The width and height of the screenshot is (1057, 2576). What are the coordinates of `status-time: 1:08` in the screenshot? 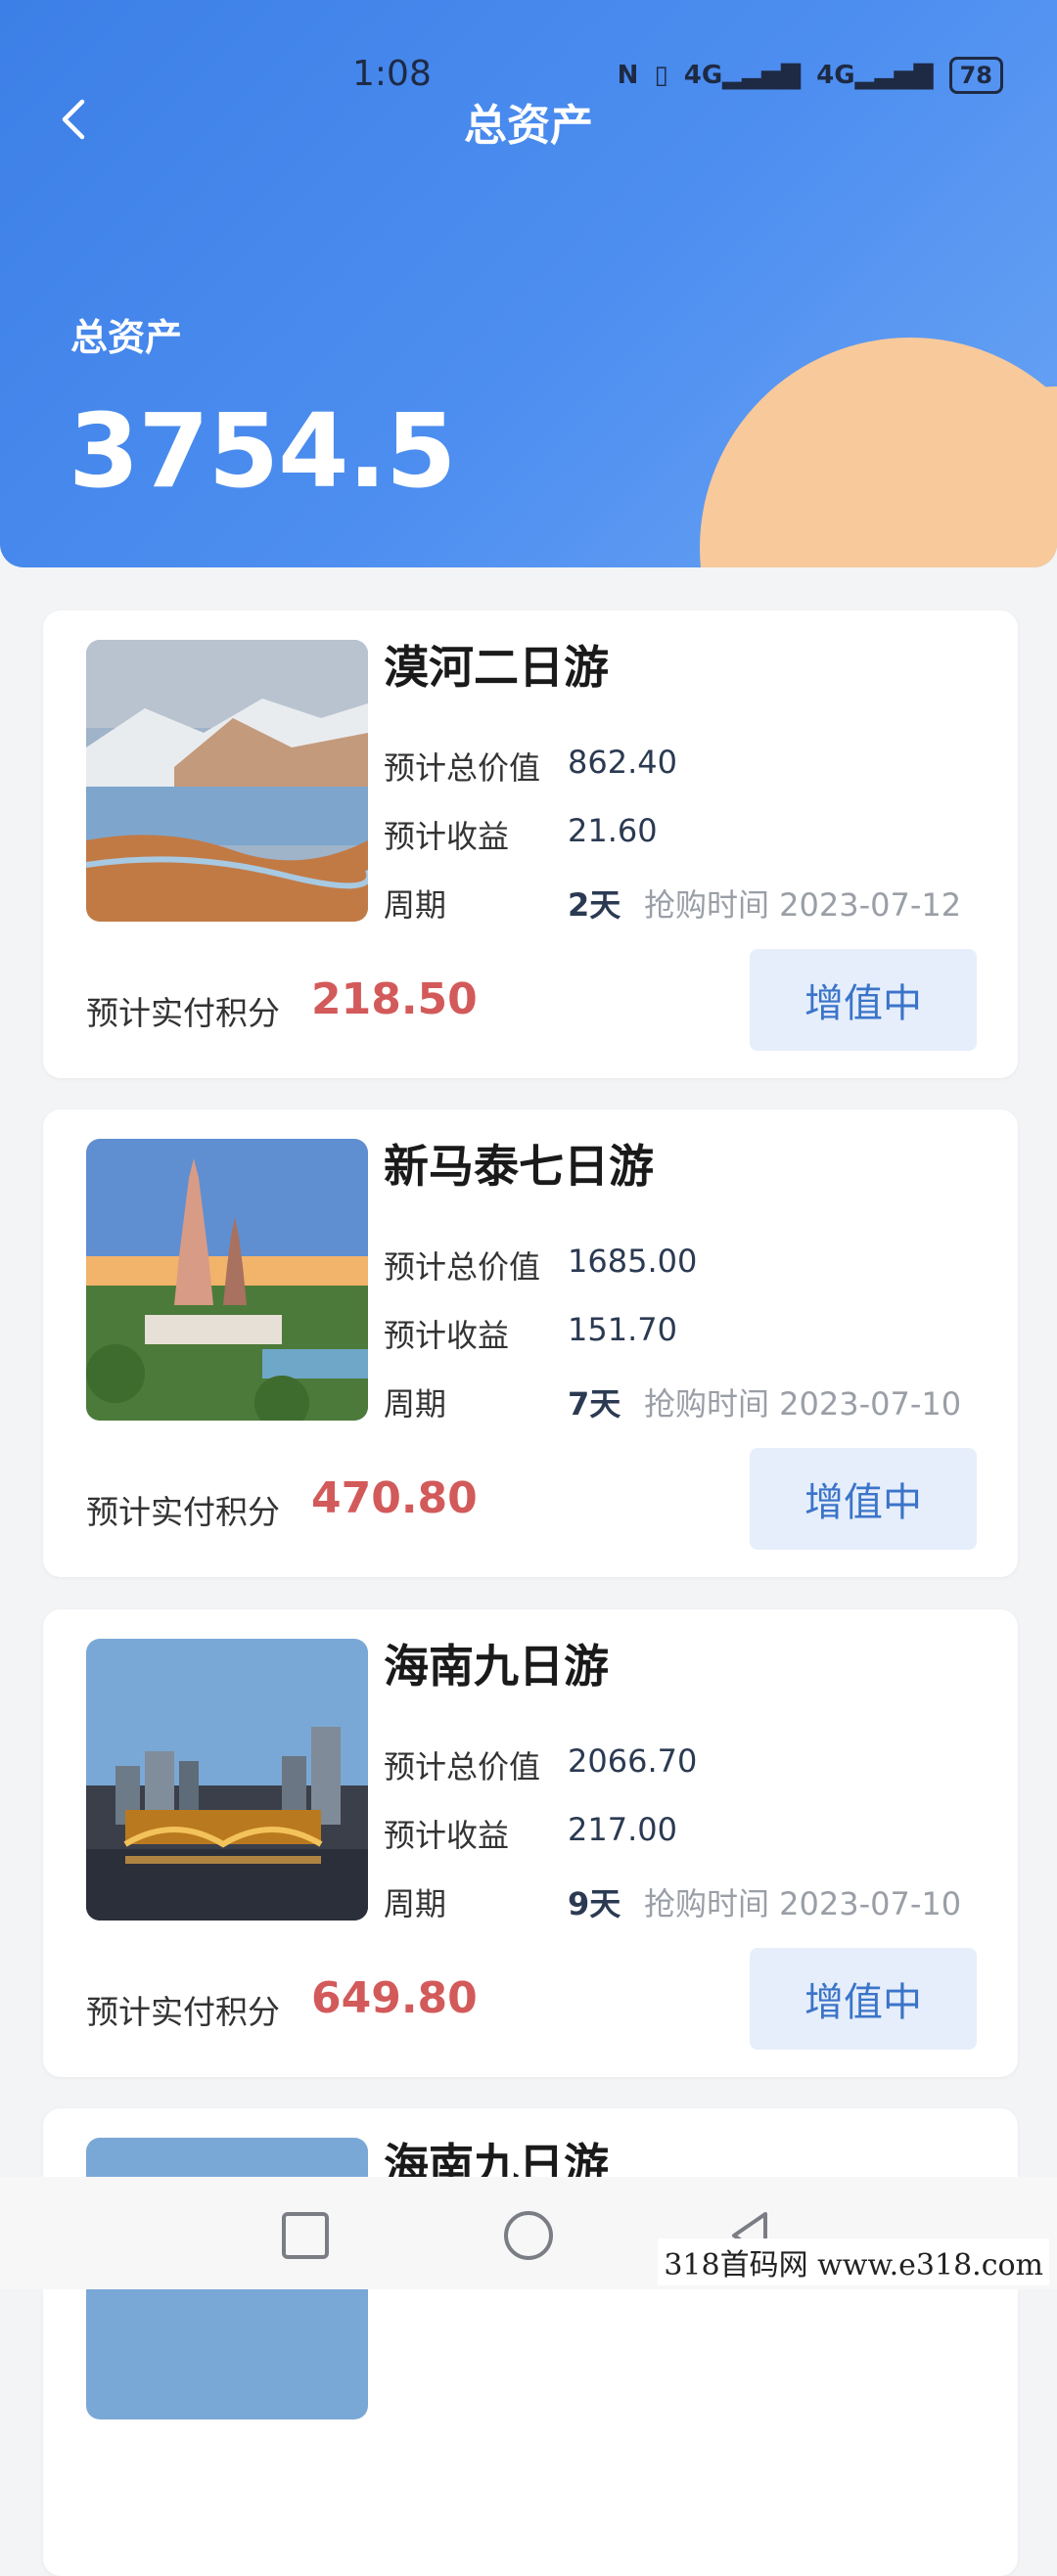 It's located at (392, 74).